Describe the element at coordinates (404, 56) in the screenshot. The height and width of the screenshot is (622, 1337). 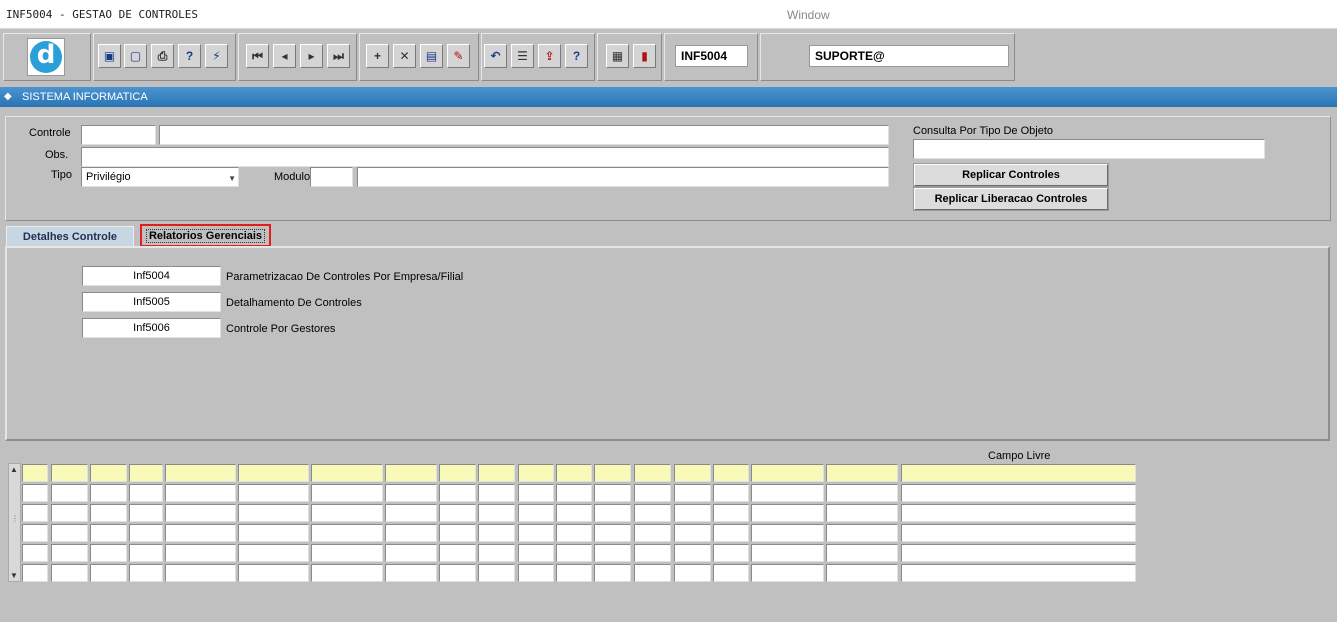
I see `delete-record-icon: ✕` at that location.